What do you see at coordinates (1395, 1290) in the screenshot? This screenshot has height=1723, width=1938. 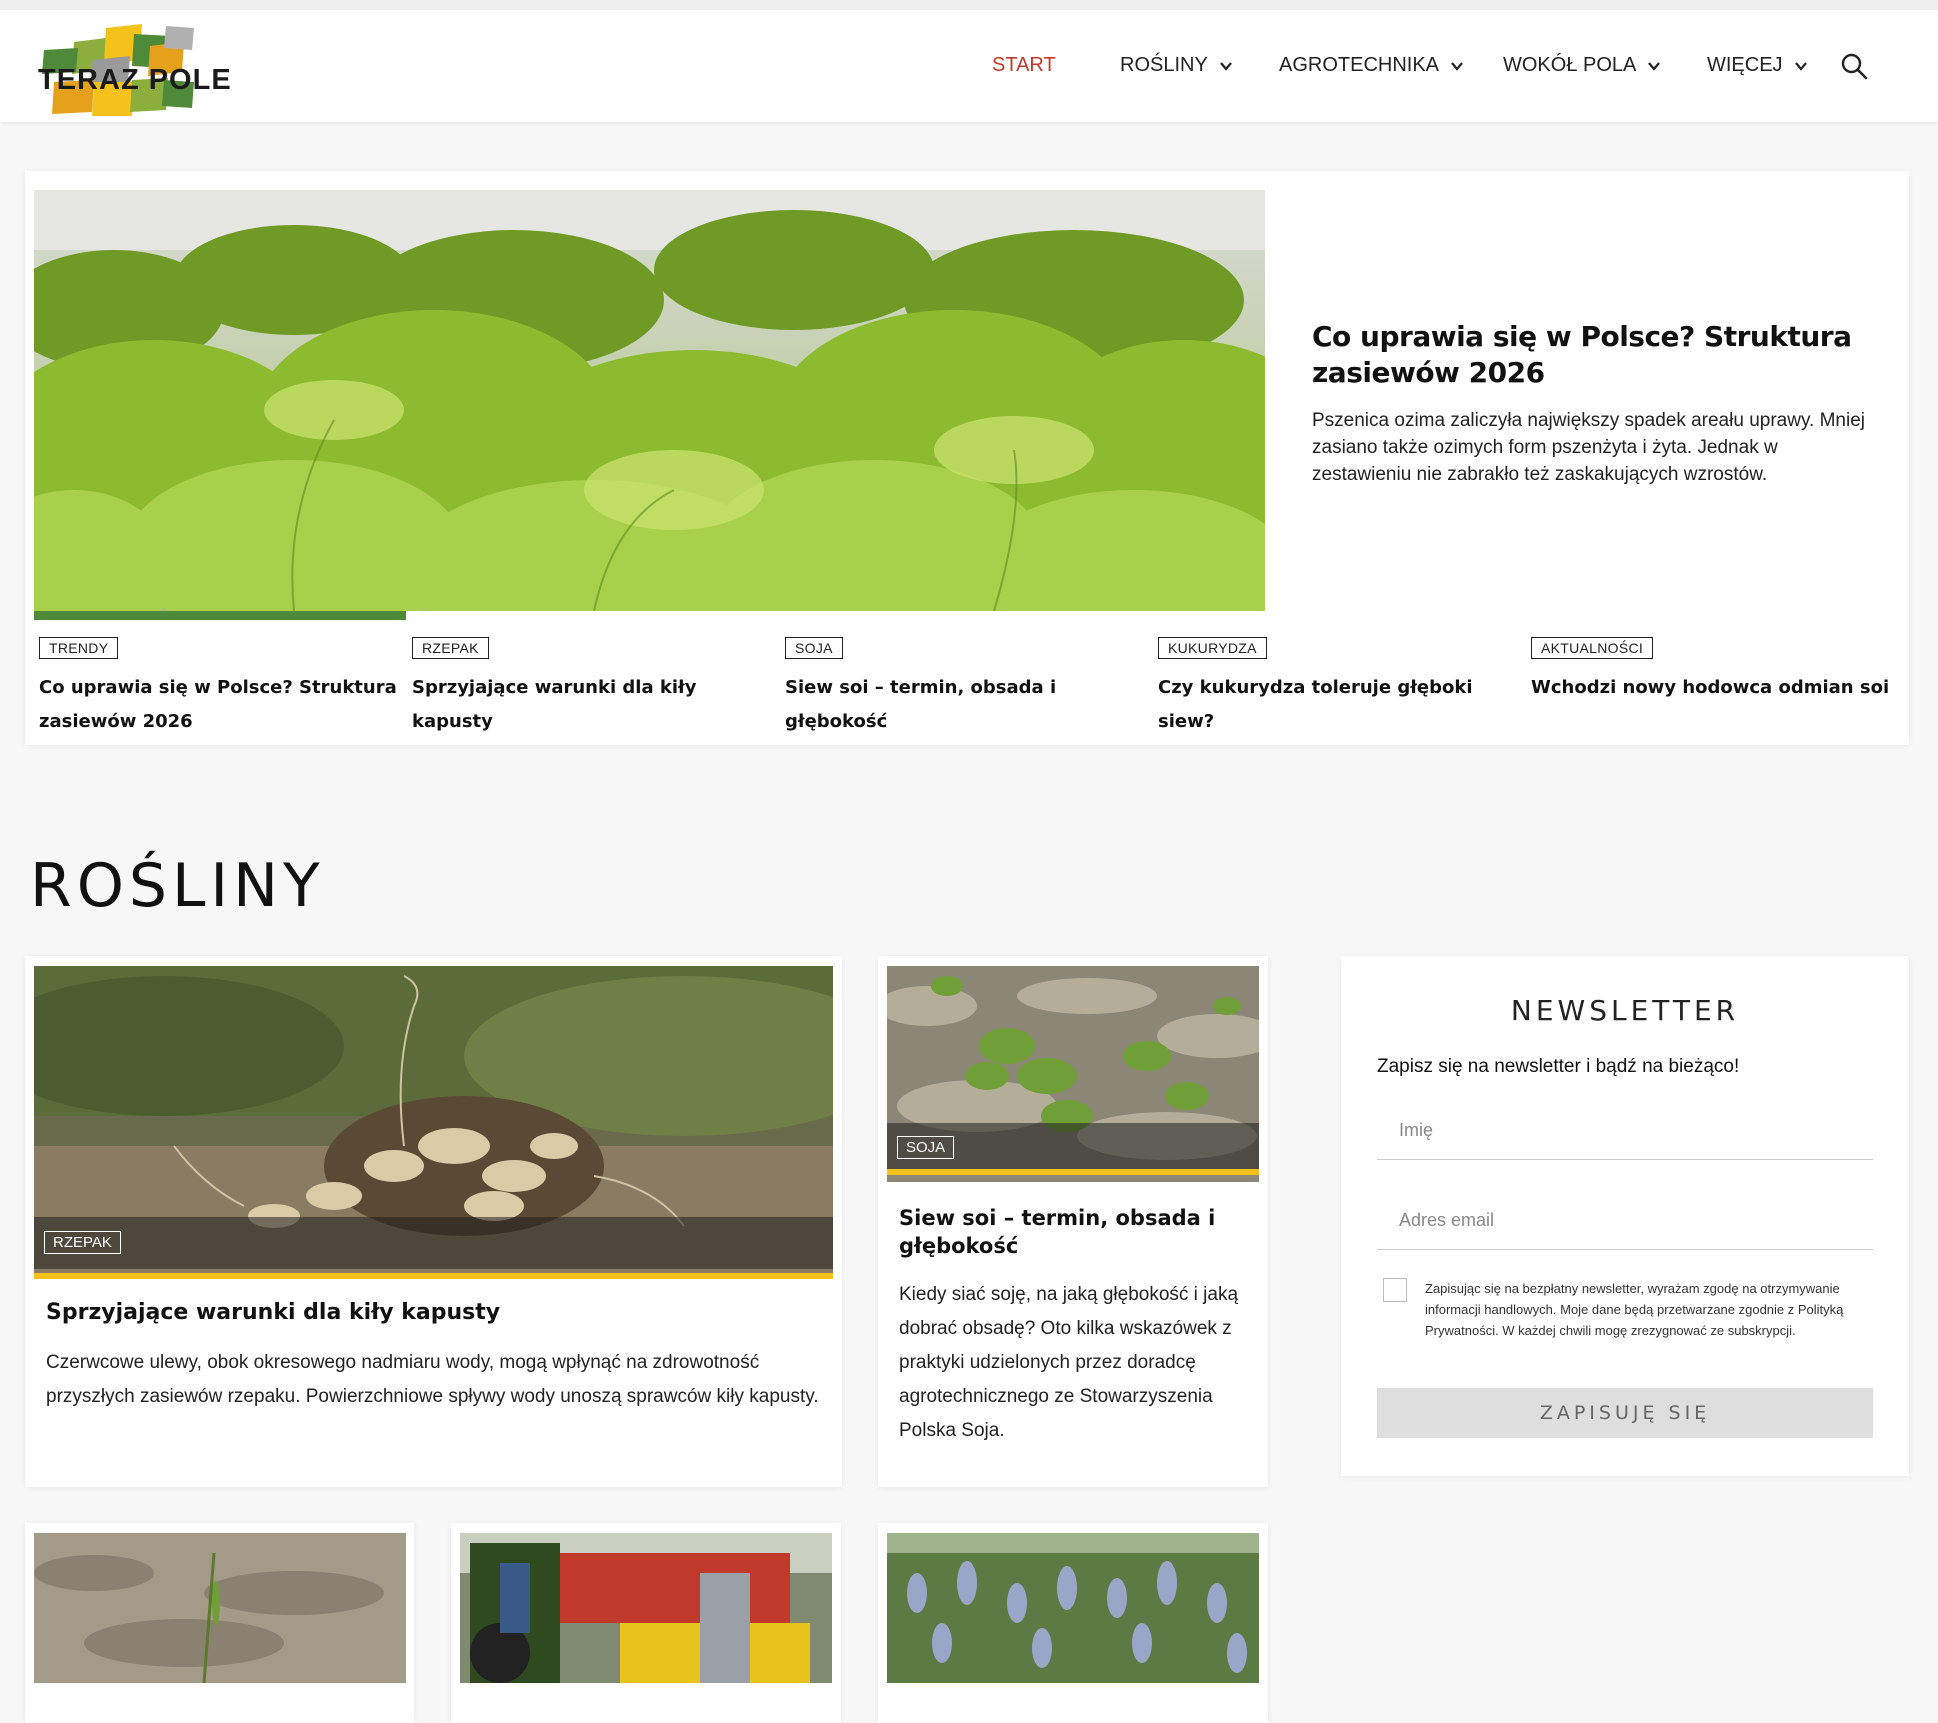 I see `consent-checkbox` at bounding box center [1395, 1290].